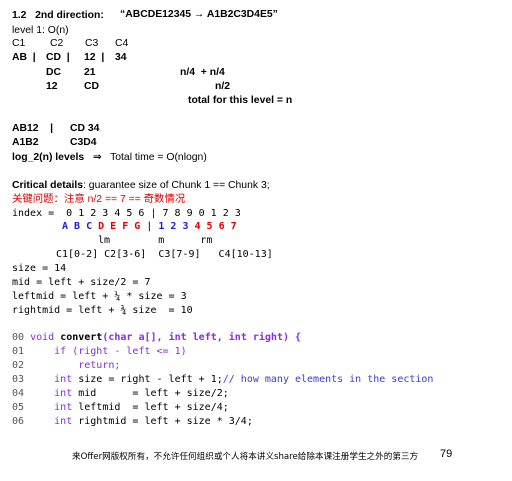 This screenshot has height=481, width=512. Describe the element at coordinates (102, 310) in the screenshot. I see `rightmid-line: rightmid = left + ¾ size = 10` at that location.